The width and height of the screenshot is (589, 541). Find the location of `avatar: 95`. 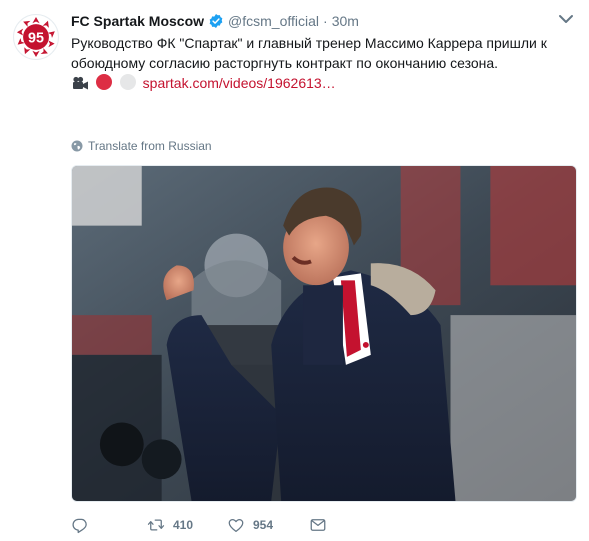

avatar: 95 is located at coordinates (36, 37).